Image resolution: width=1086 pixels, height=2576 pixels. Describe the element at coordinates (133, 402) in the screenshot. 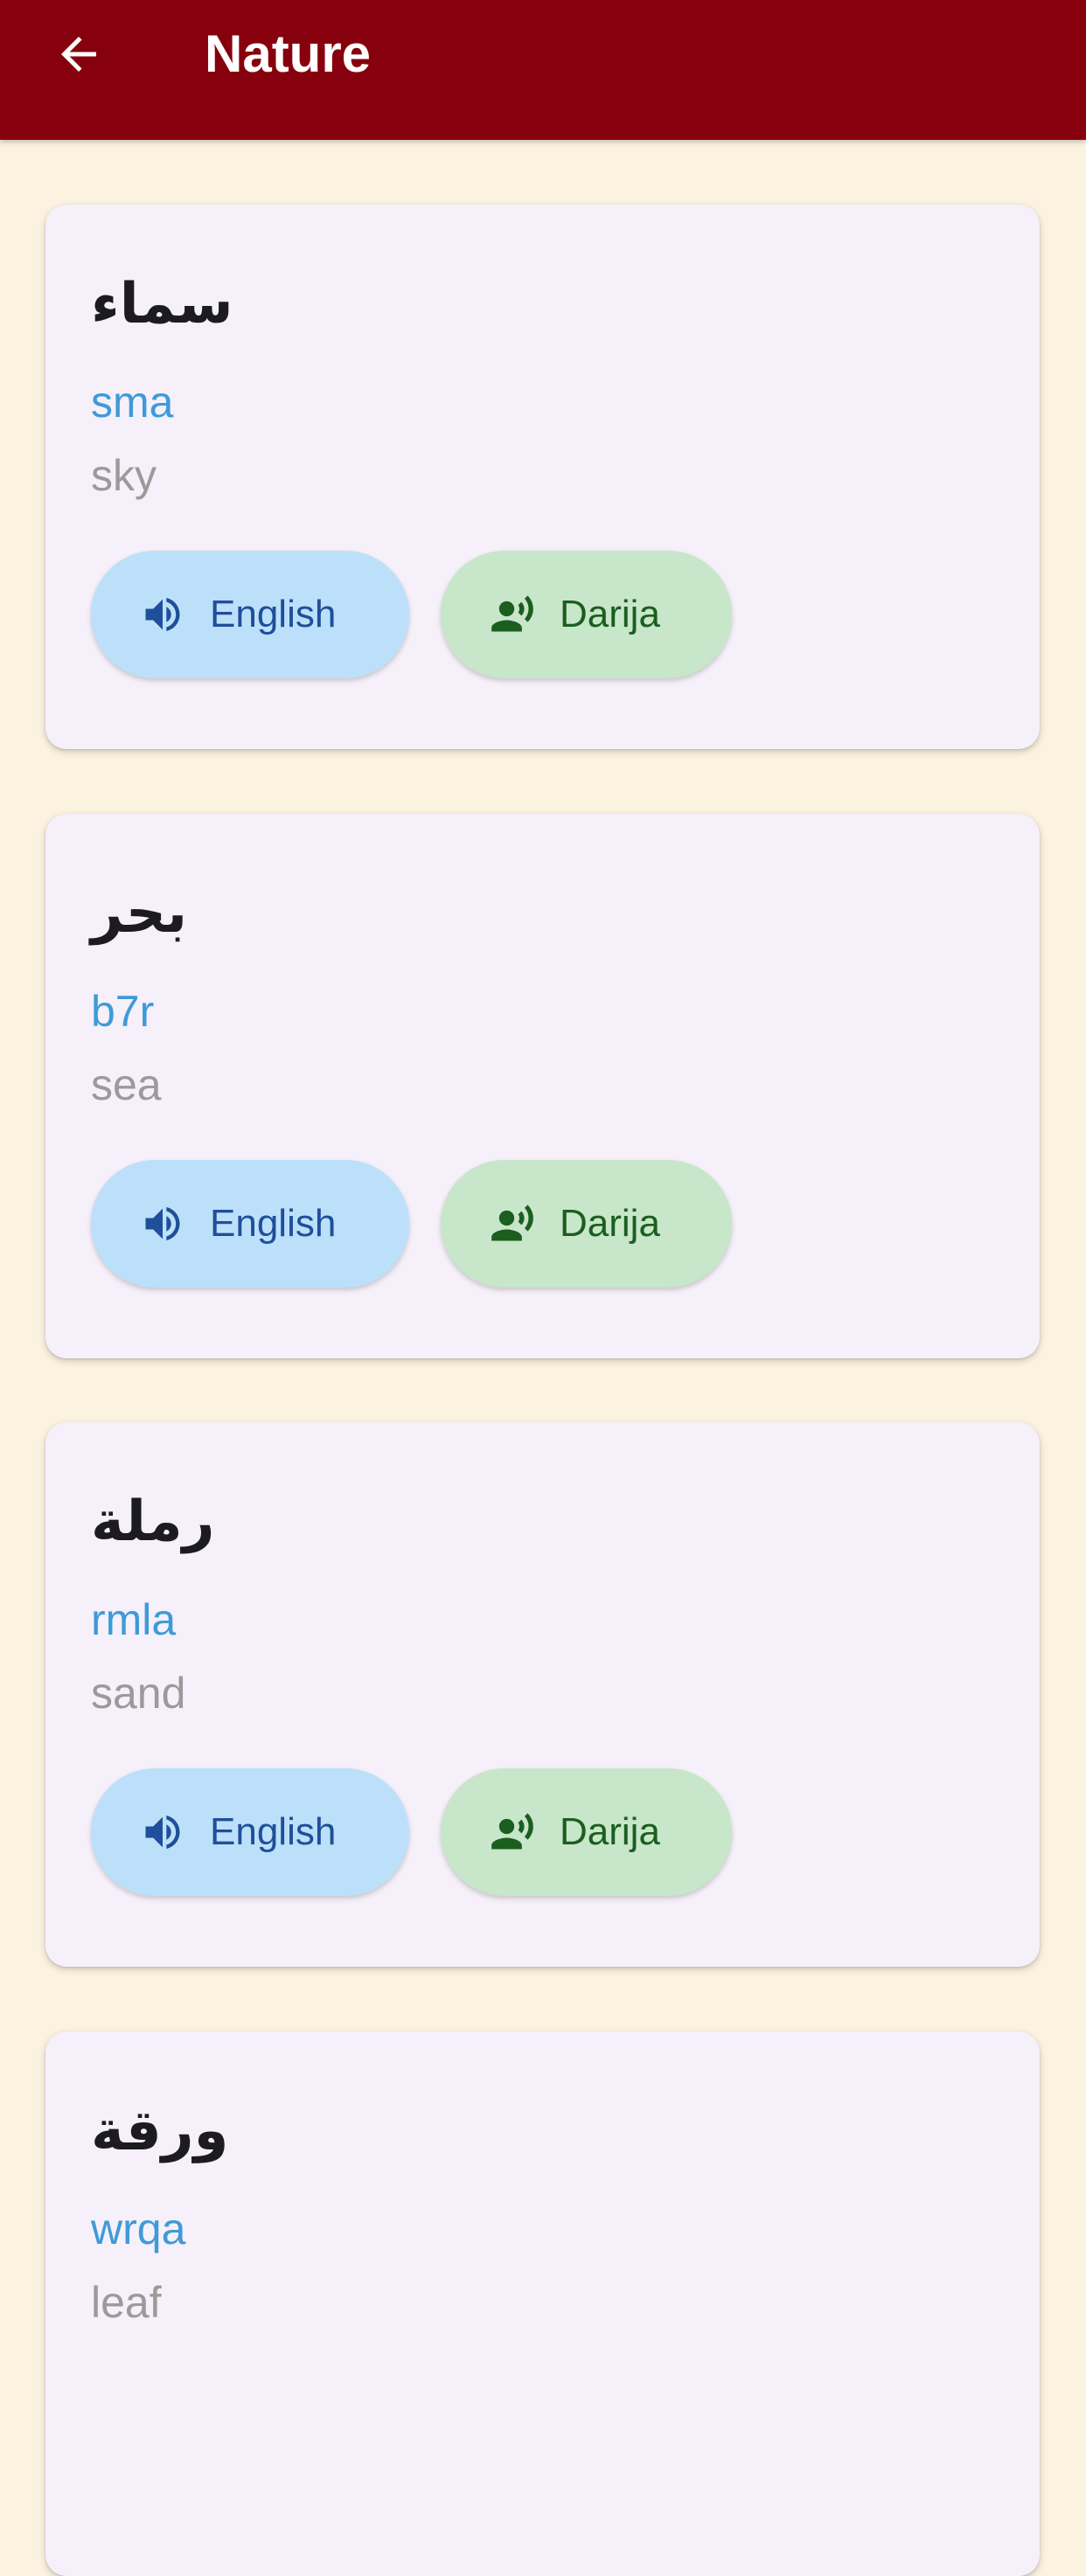

I see `transliteration: sma` at that location.